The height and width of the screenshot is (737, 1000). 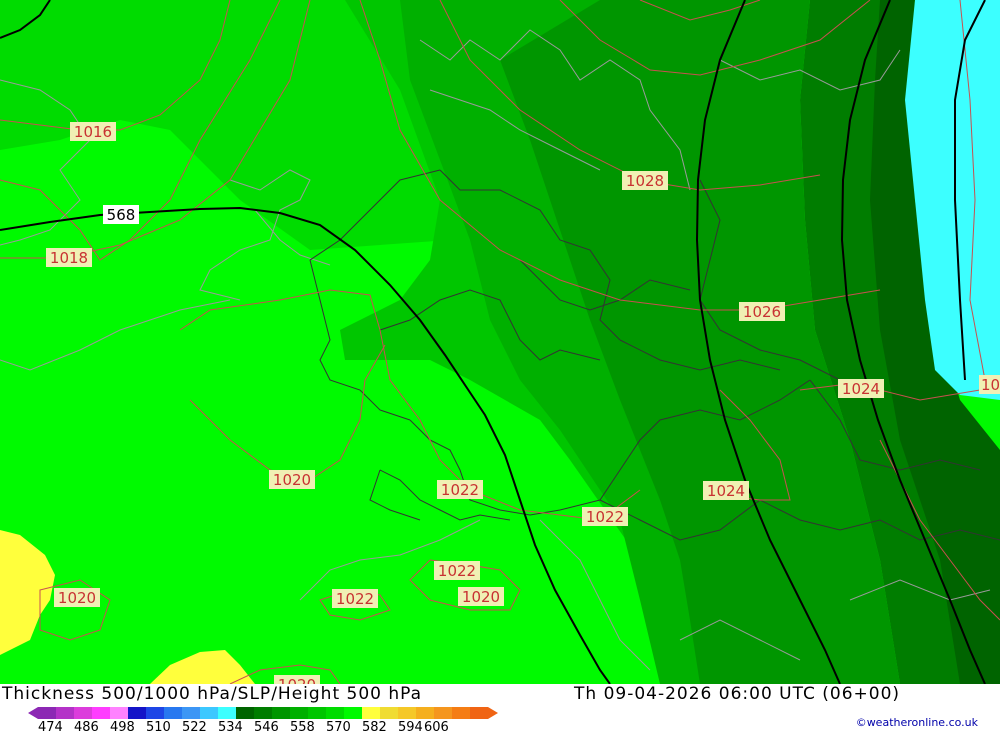 What do you see at coordinates (86, 726) in the screenshot?
I see `legend-tick-label: 486` at bounding box center [86, 726].